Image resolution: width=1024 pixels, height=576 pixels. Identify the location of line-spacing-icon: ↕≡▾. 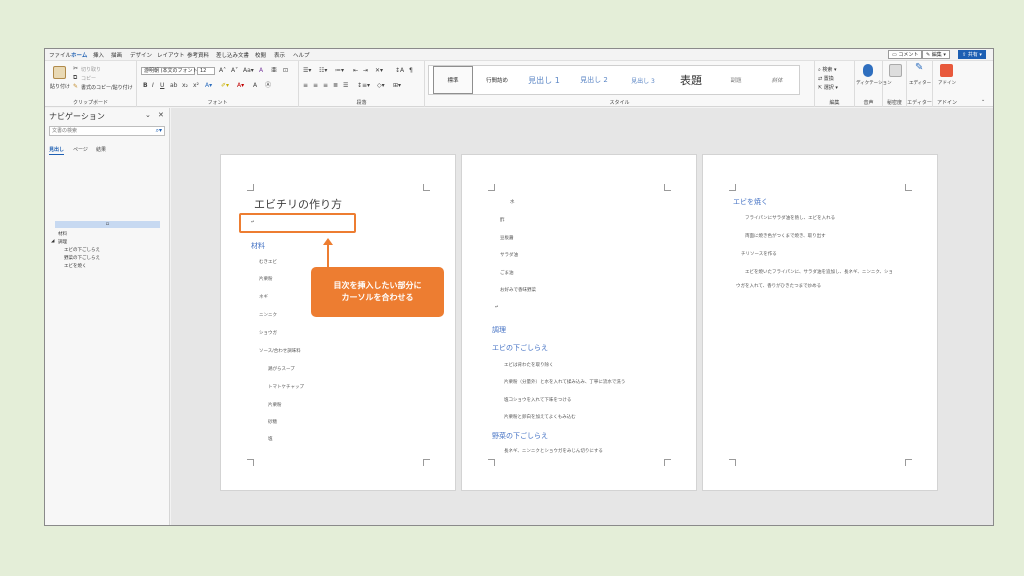
(363, 85).